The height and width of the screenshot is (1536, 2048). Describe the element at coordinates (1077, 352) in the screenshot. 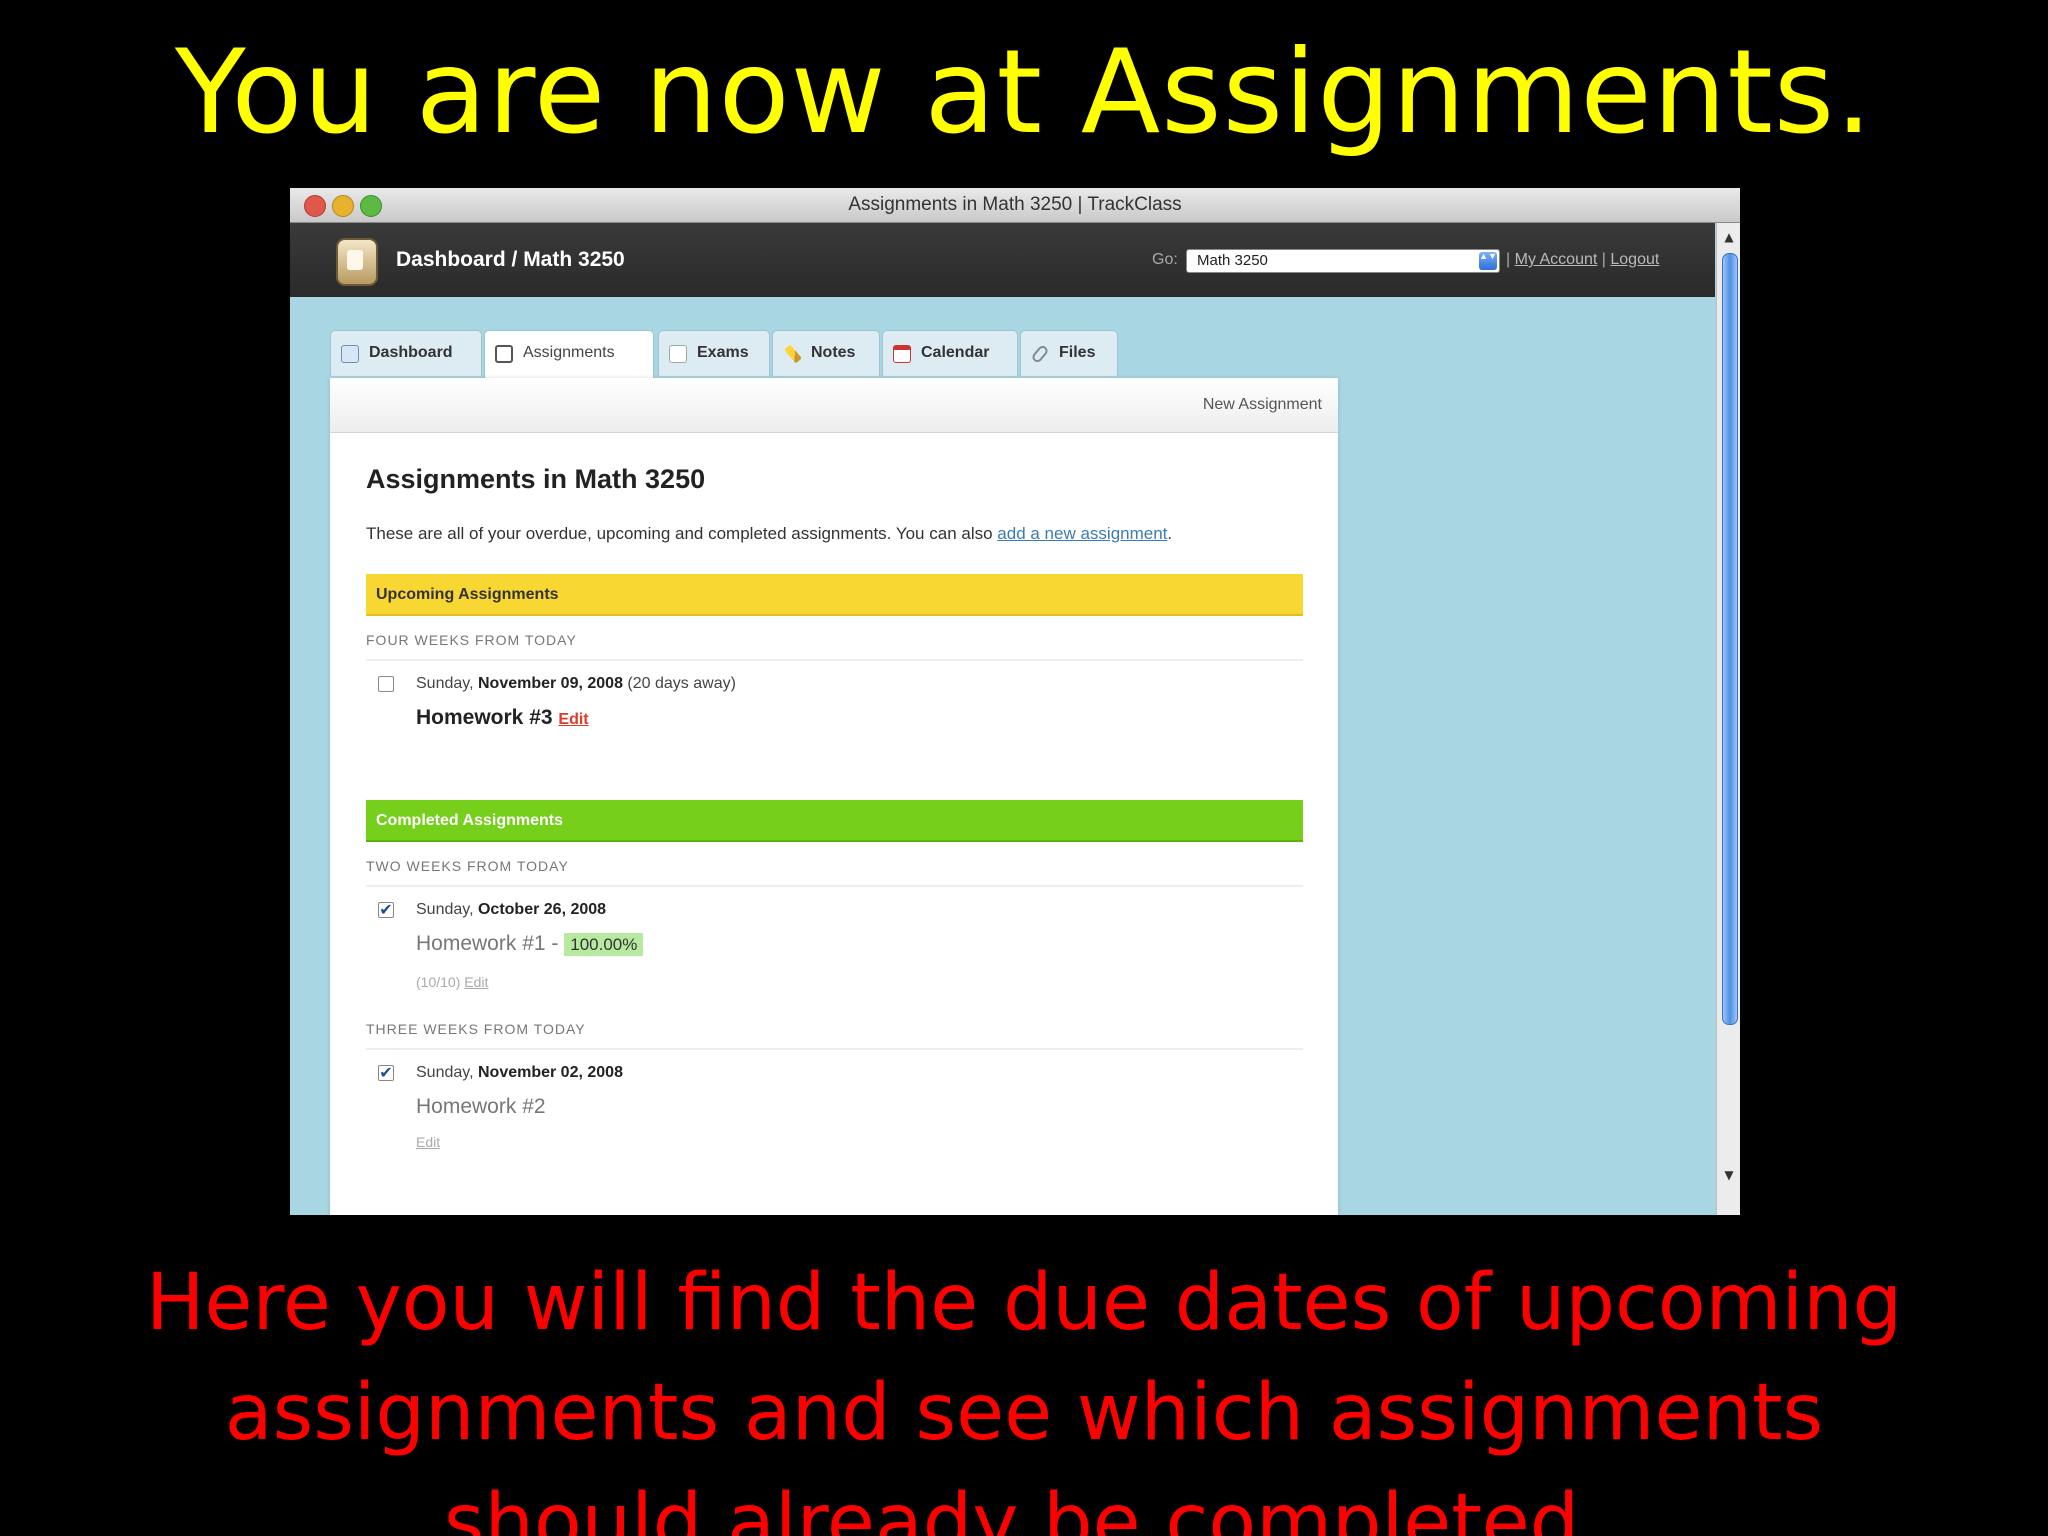

I see `tab-label: Files` at that location.